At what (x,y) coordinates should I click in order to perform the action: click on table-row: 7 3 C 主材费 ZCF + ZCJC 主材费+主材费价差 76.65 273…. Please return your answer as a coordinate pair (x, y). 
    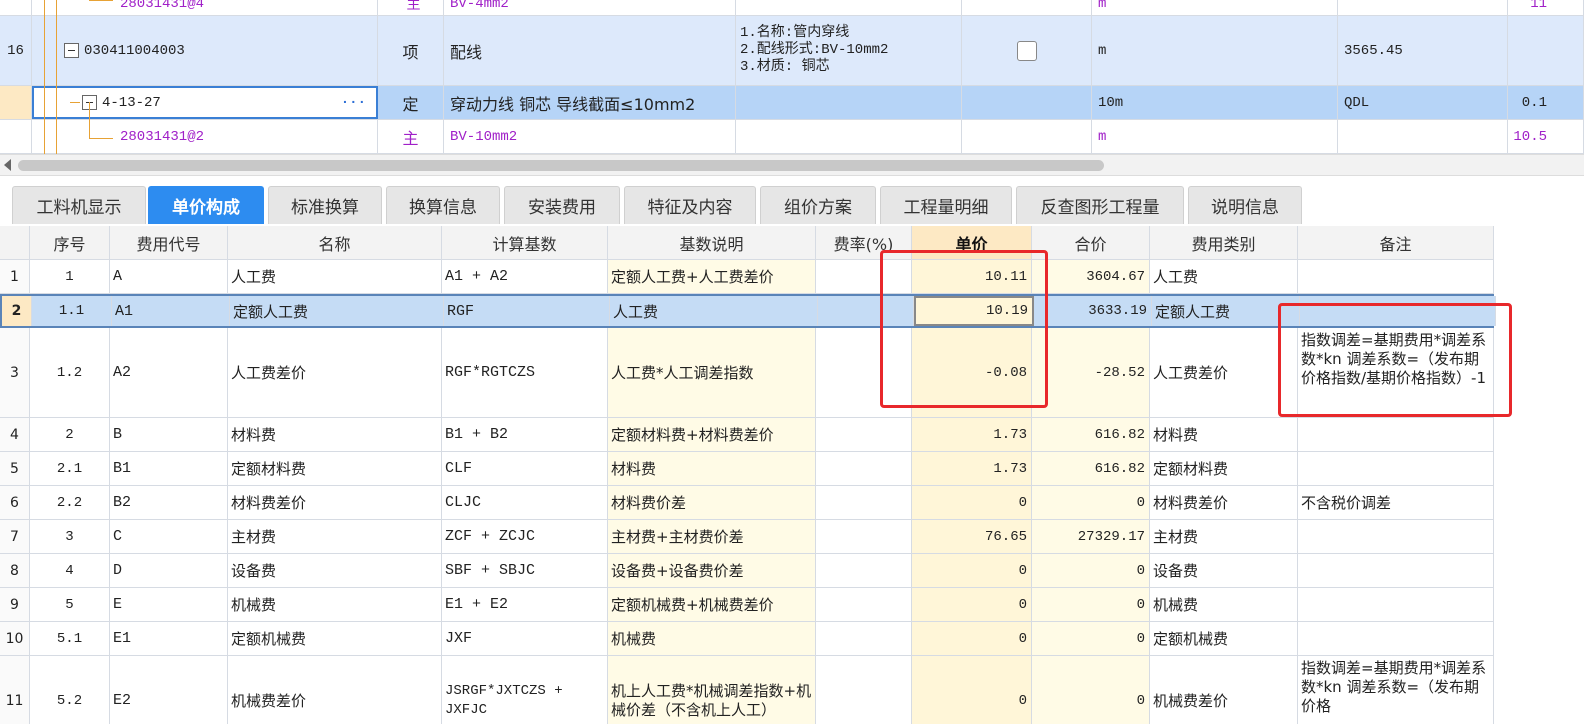
    Looking at the image, I should click on (747, 537).